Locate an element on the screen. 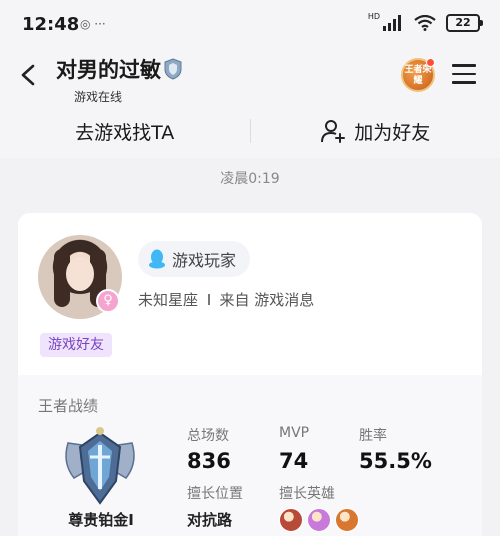  wifi-icon is located at coordinates (425, 23).